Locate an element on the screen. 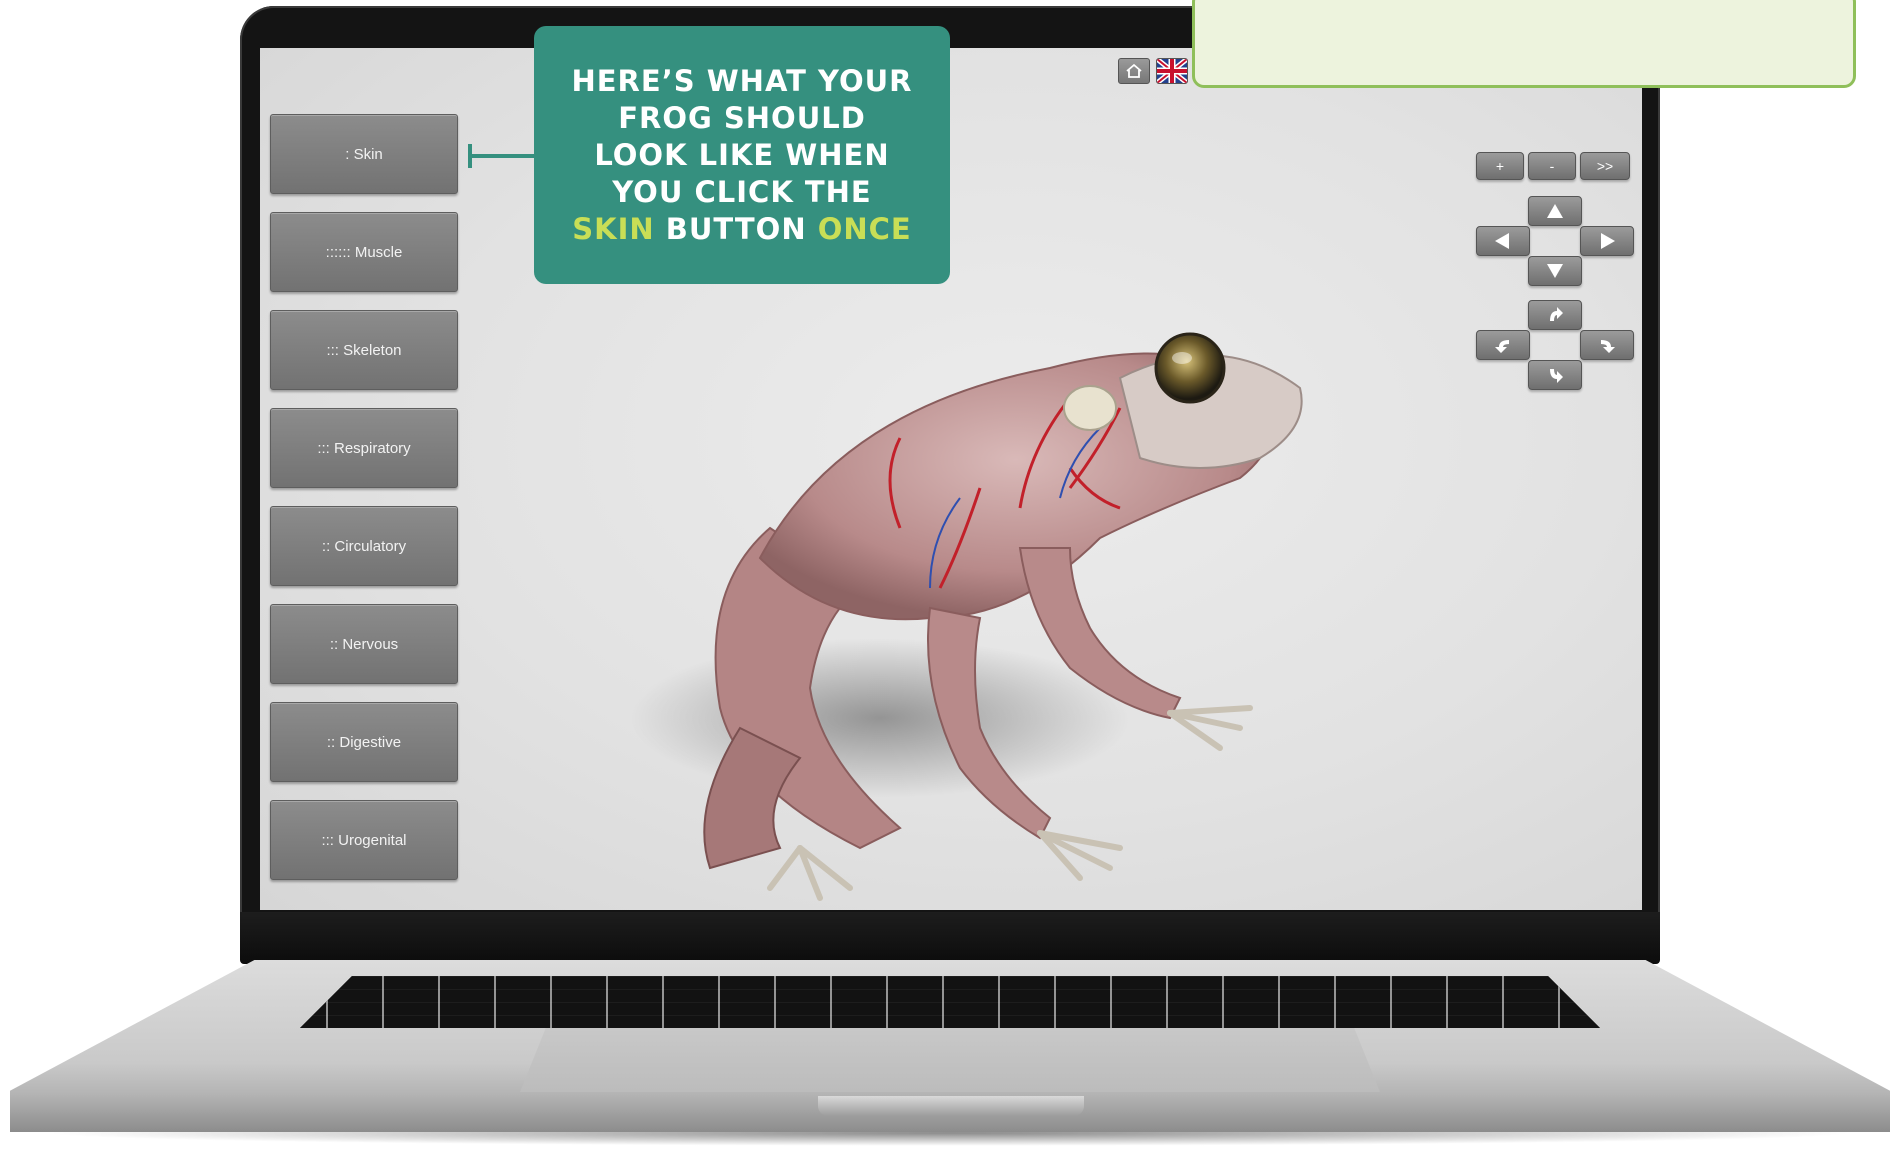 The height and width of the screenshot is (1159, 1898). rotate-down-button is located at coordinates (1555, 375).